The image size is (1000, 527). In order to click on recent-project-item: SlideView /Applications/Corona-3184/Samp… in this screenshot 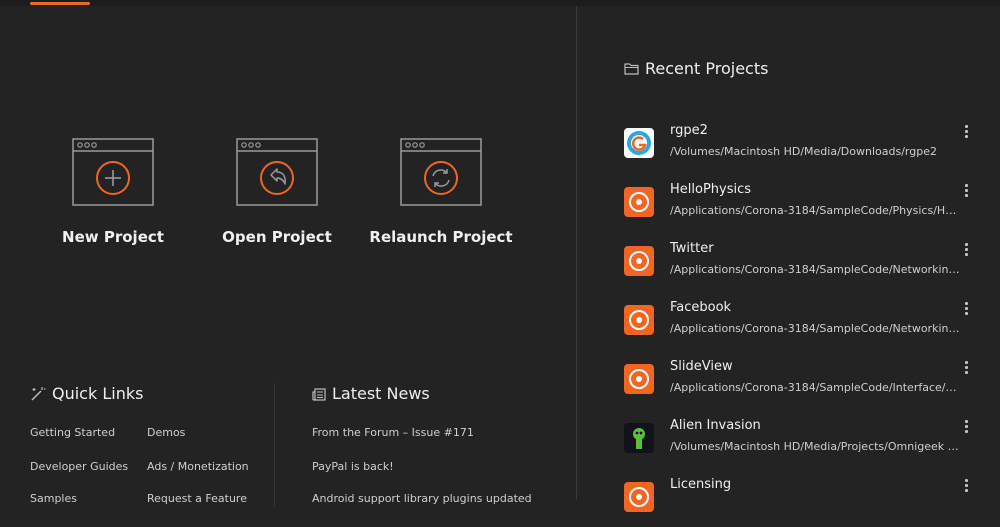, I will do `click(804, 384)`.